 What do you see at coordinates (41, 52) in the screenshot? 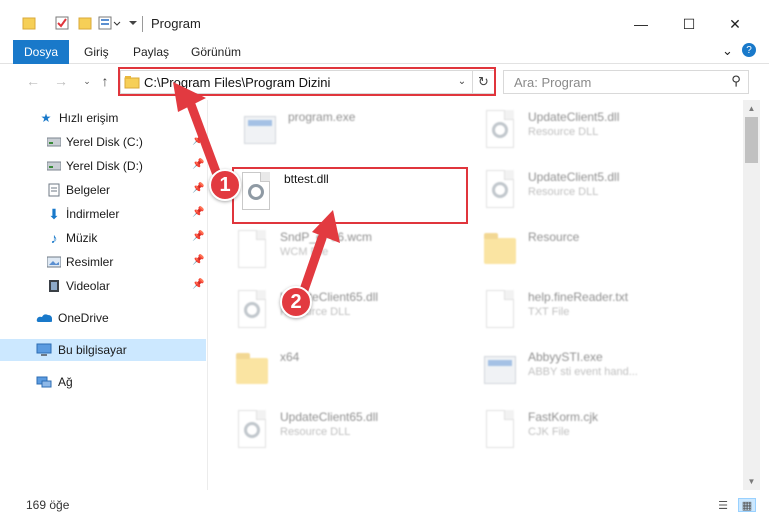
I see `tab-file: Dosya` at bounding box center [41, 52].